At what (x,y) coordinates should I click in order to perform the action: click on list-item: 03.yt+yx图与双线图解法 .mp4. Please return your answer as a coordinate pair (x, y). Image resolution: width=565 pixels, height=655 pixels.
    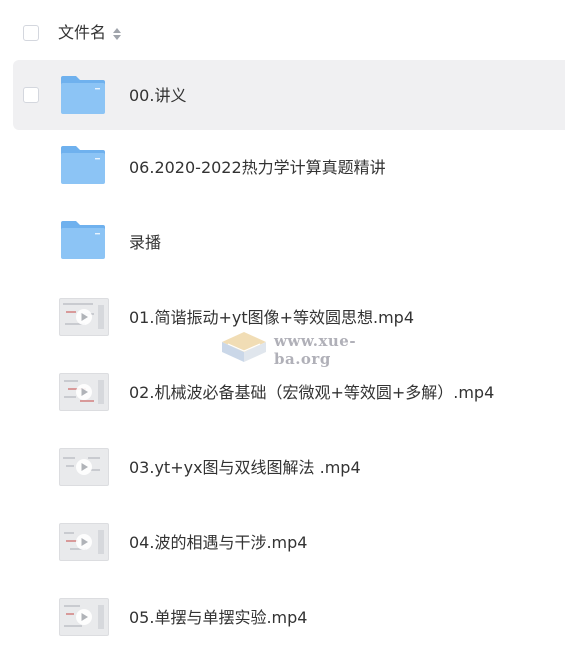
    Looking at the image, I should click on (282, 467).